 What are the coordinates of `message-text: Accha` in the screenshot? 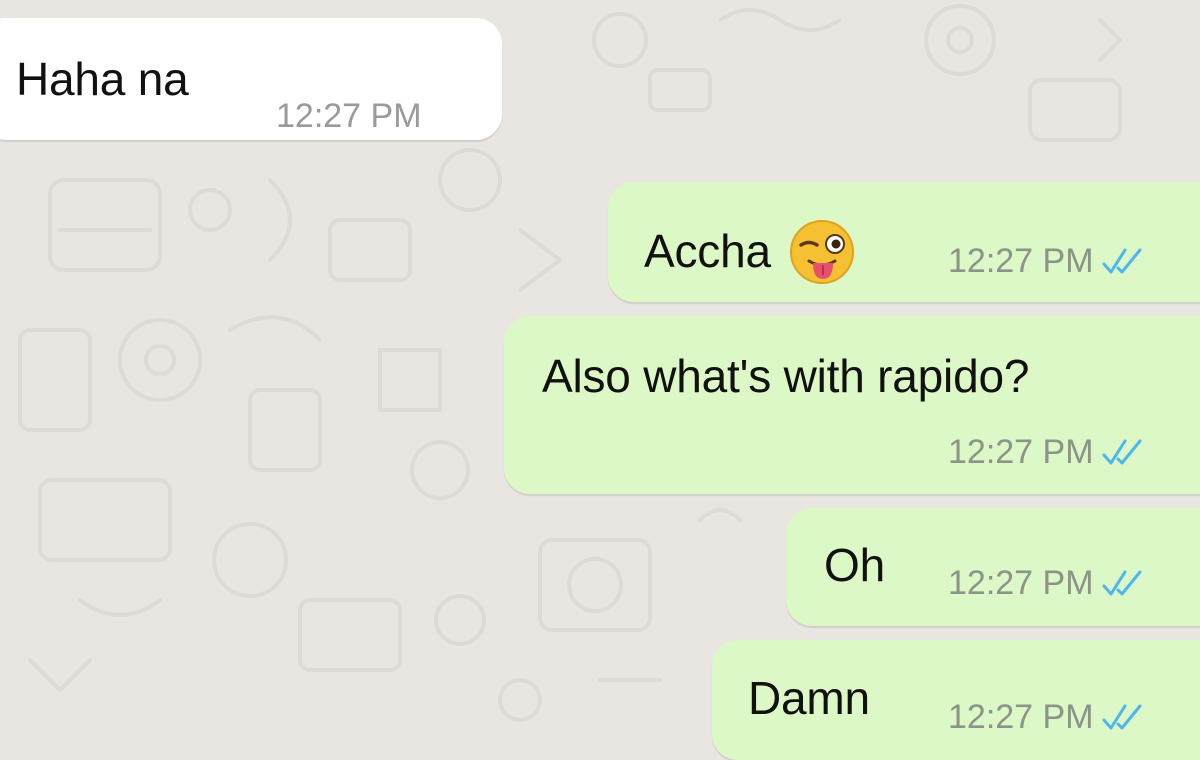 It's located at (749, 251).